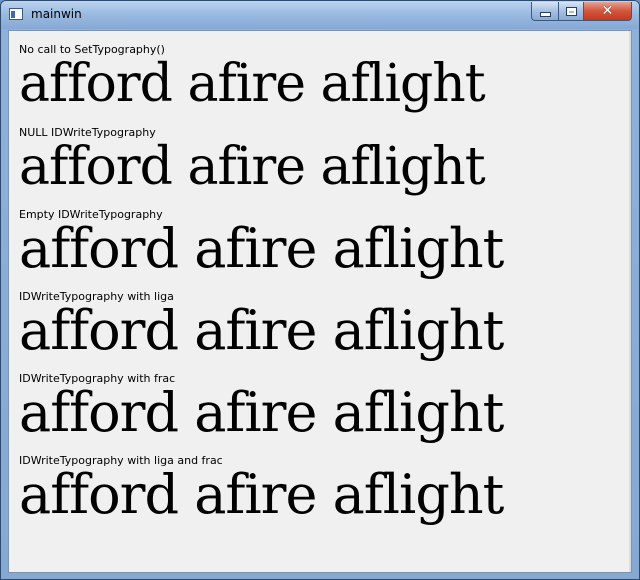 Image resolution: width=640 pixels, height=580 pixels. I want to click on title-bar: mainwin ✕, so click(320, 15).